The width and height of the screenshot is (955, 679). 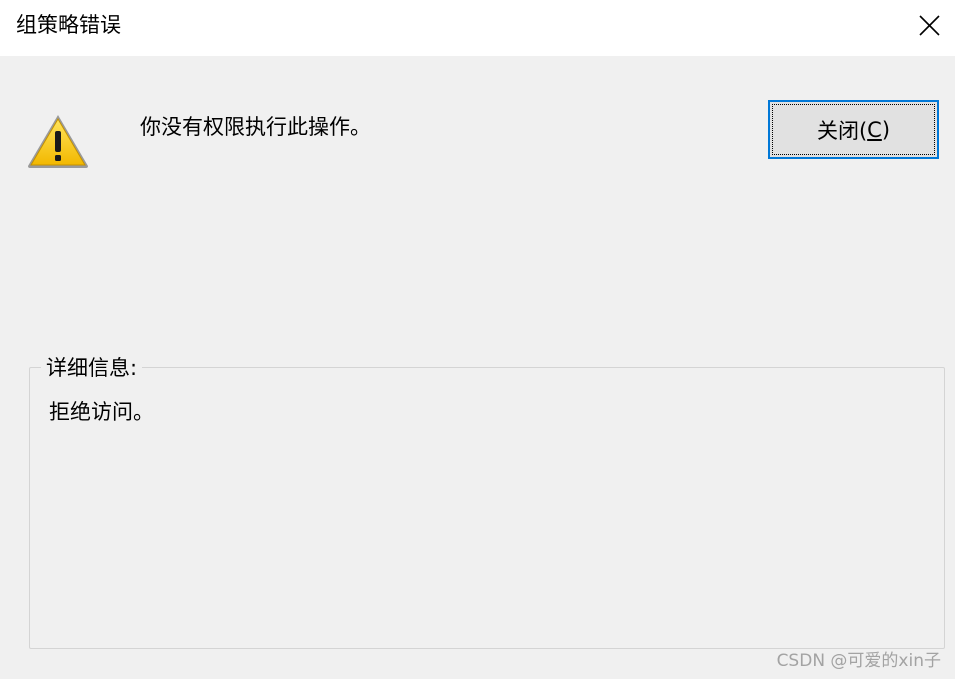 I want to click on warning-icon, so click(x=58, y=141).